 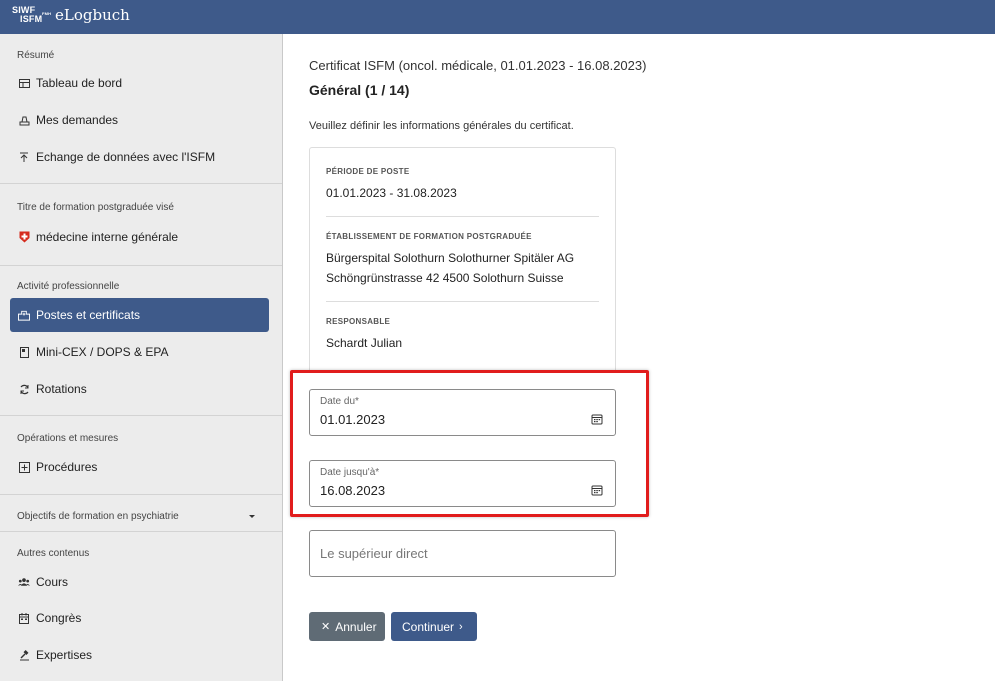 I want to click on upload-icon, so click(x=24, y=157).